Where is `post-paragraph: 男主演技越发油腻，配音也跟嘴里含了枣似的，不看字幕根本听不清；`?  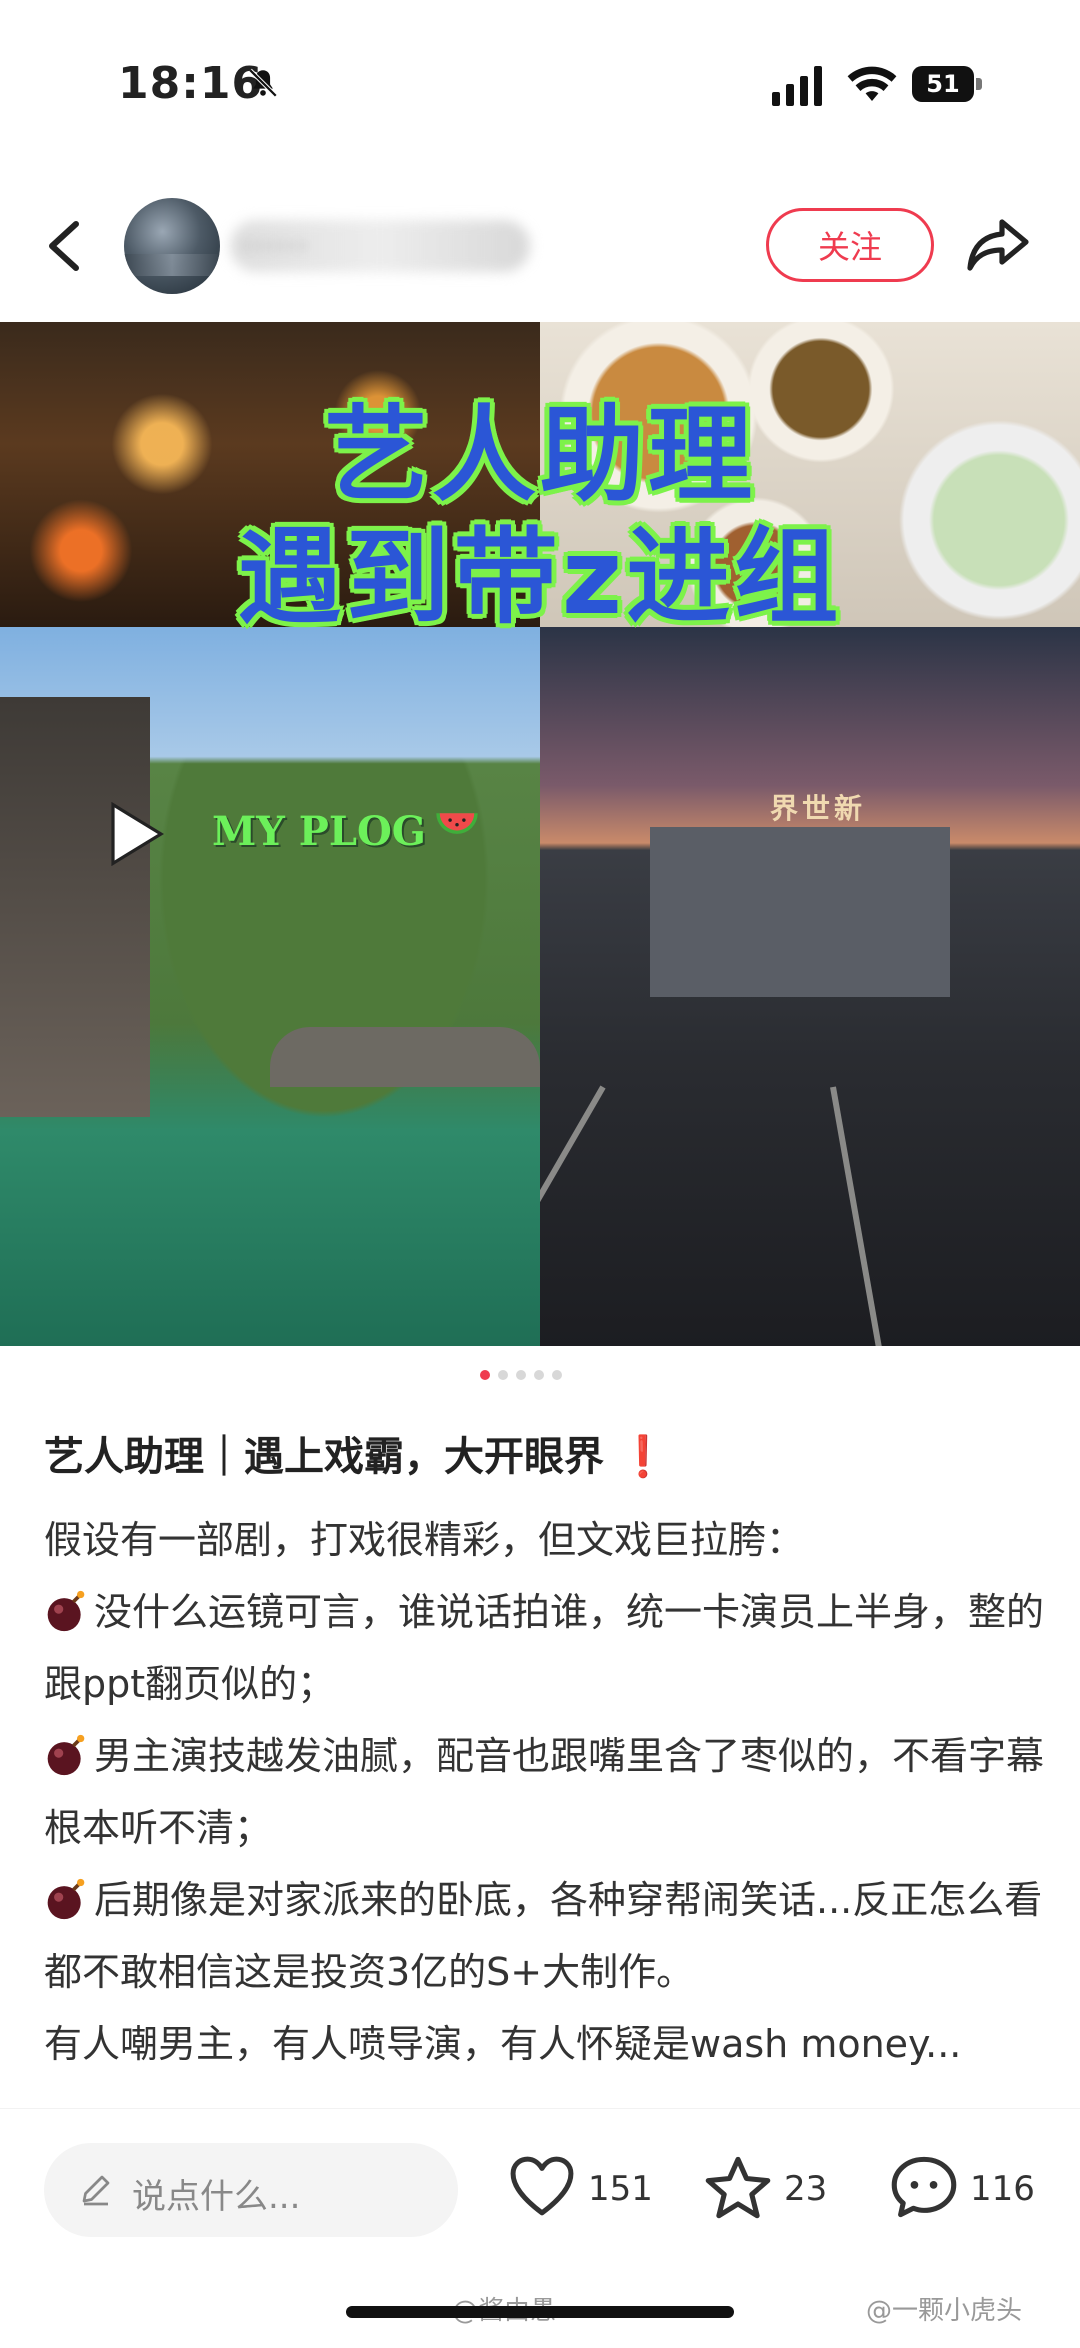 post-paragraph: 男主演技越发油腻，配音也跟嘴里含了枣似的，不看字幕根本听不清； is located at coordinates (544, 1792).